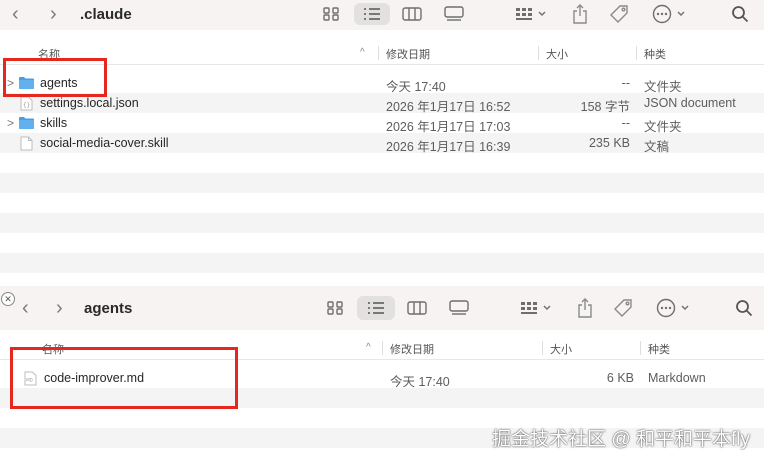 The height and width of the screenshot is (463, 764). What do you see at coordinates (108, 308) in the screenshot?
I see `window-title: agents` at bounding box center [108, 308].